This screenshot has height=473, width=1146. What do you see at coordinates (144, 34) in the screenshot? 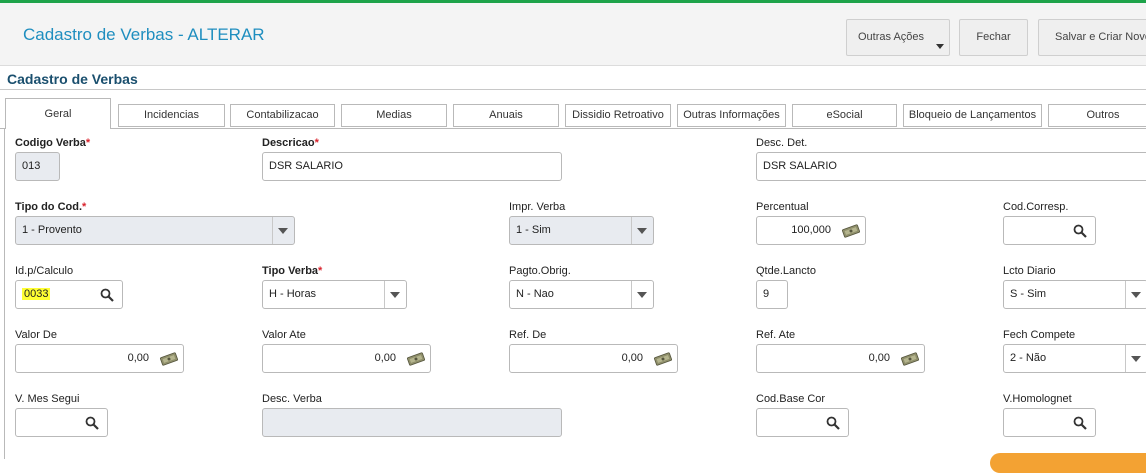
I see `page-title: Cadastro de Verbas - ALTERAR` at bounding box center [144, 34].